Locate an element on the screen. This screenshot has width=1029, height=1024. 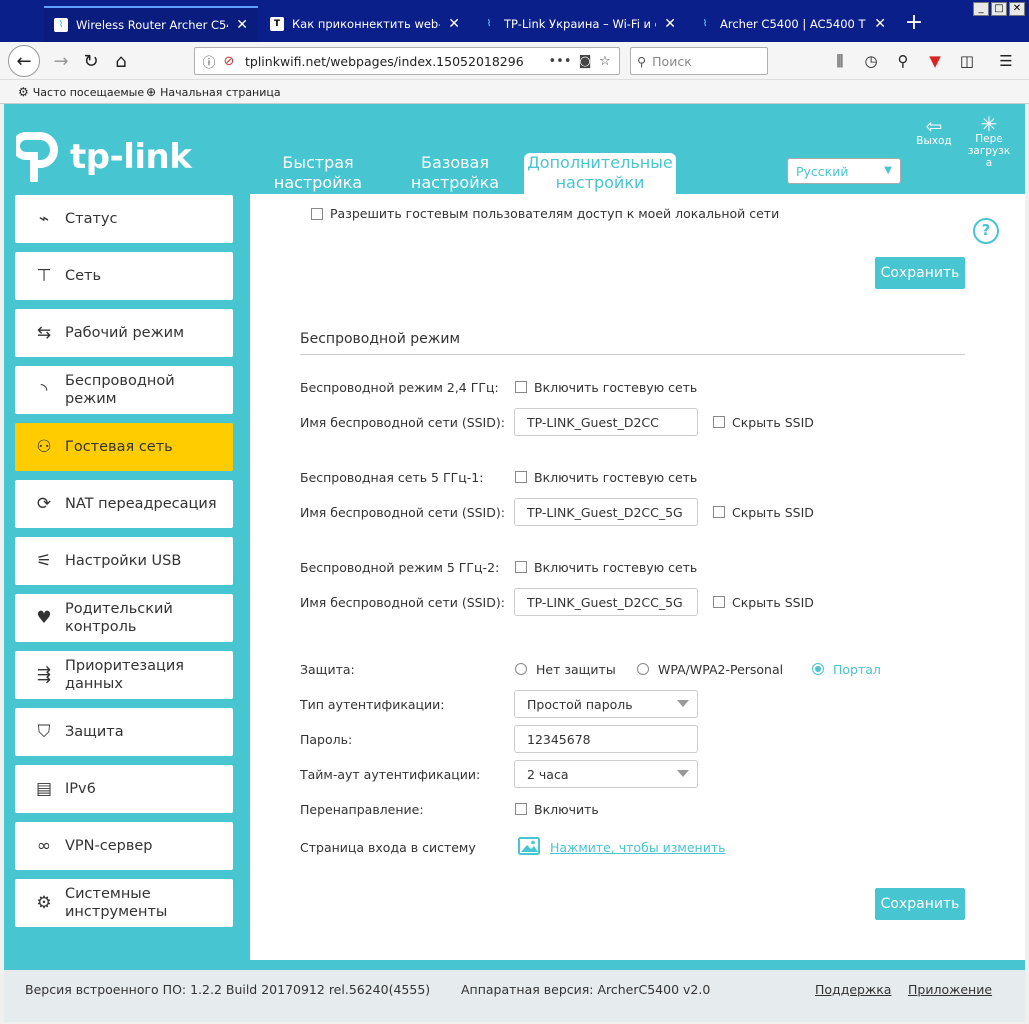
sidebar-item-ipv6: ▤ IPv6 is located at coordinates (124, 789).